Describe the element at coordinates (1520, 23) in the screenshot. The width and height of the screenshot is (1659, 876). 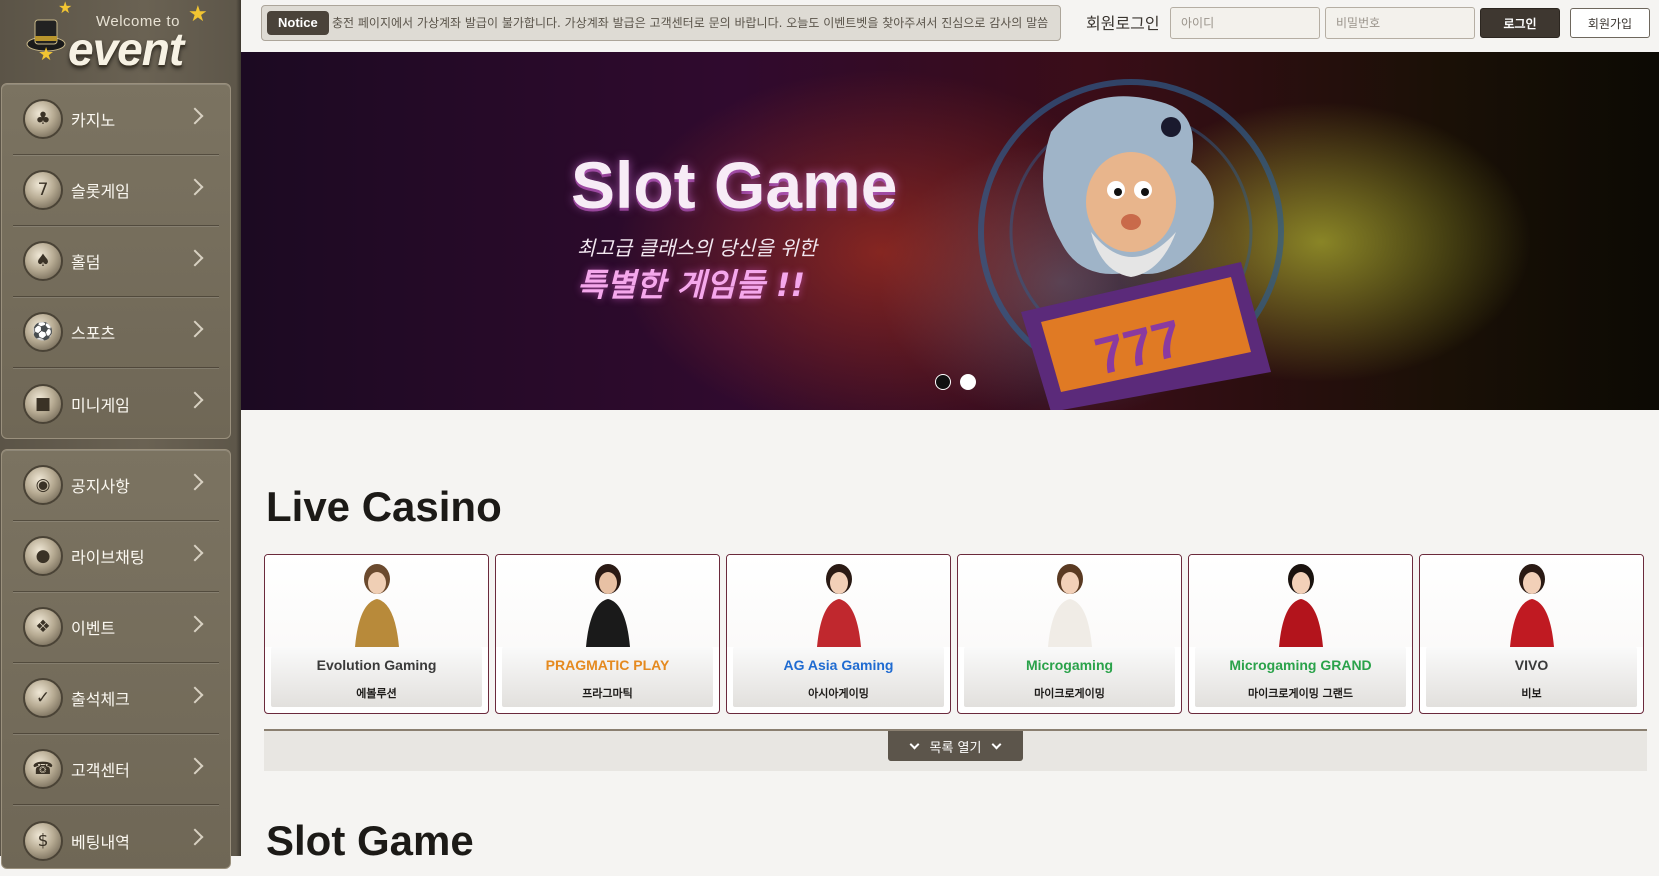
I see `login-button: 로그인` at that location.